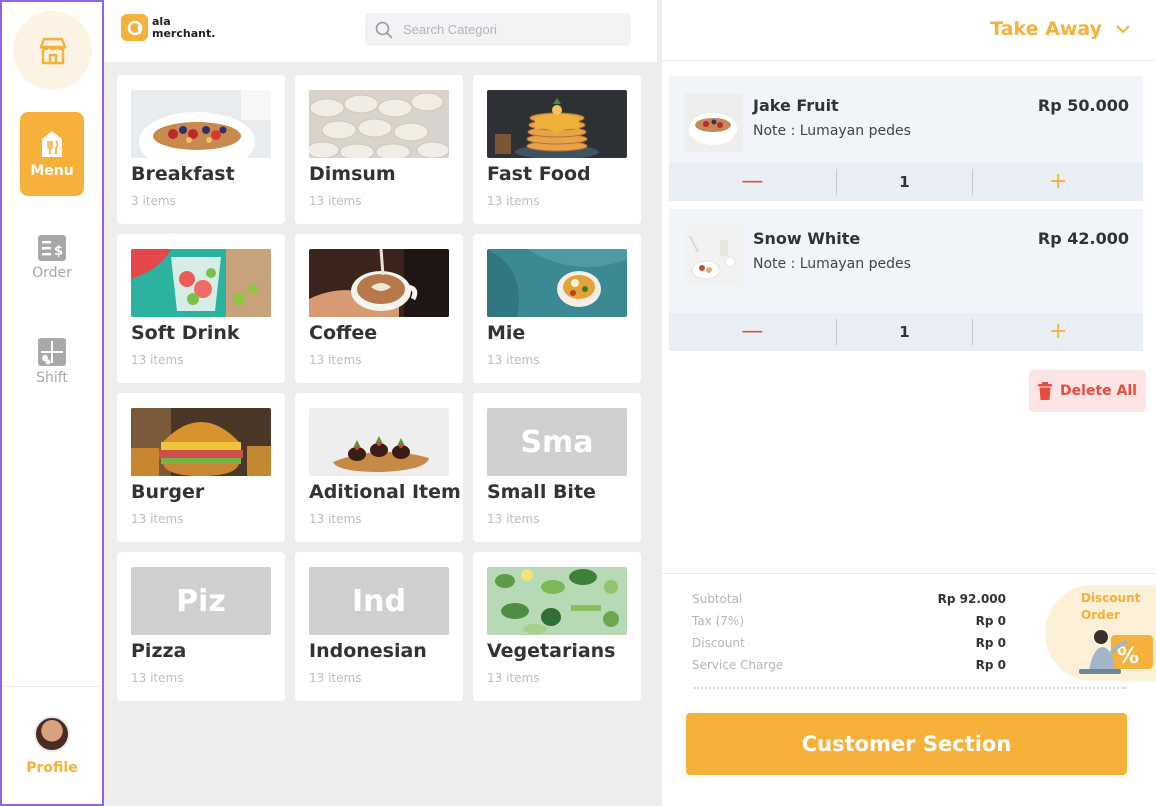 The image size is (1156, 806). What do you see at coordinates (385, 492) in the screenshot?
I see `category-name: Aditional Item` at bounding box center [385, 492].